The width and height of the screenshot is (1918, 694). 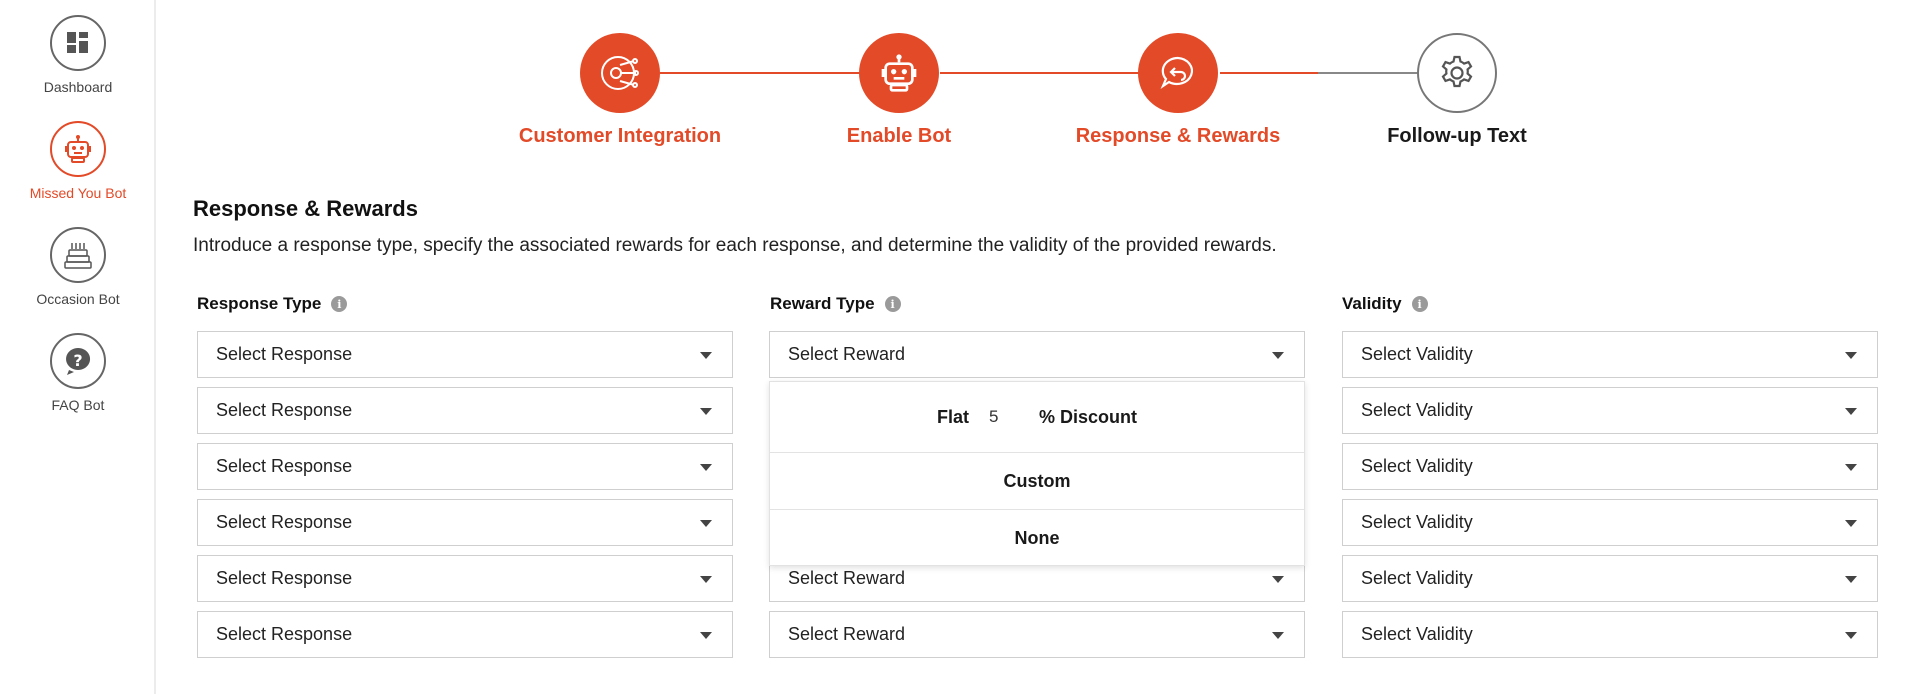 What do you see at coordinates (1088, 416) in the screenshot?
I see `discount-label: % Discount` at bounding box center [1088, 416].